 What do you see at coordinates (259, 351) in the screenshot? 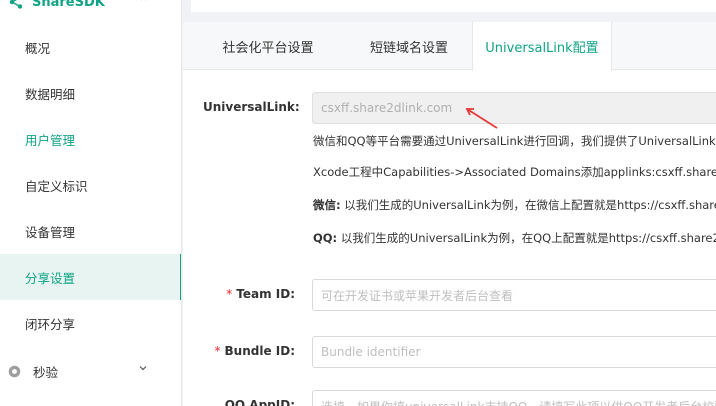
I see `bundle-id-label-text: Bundle ID:` at bounding box center [259, 351].